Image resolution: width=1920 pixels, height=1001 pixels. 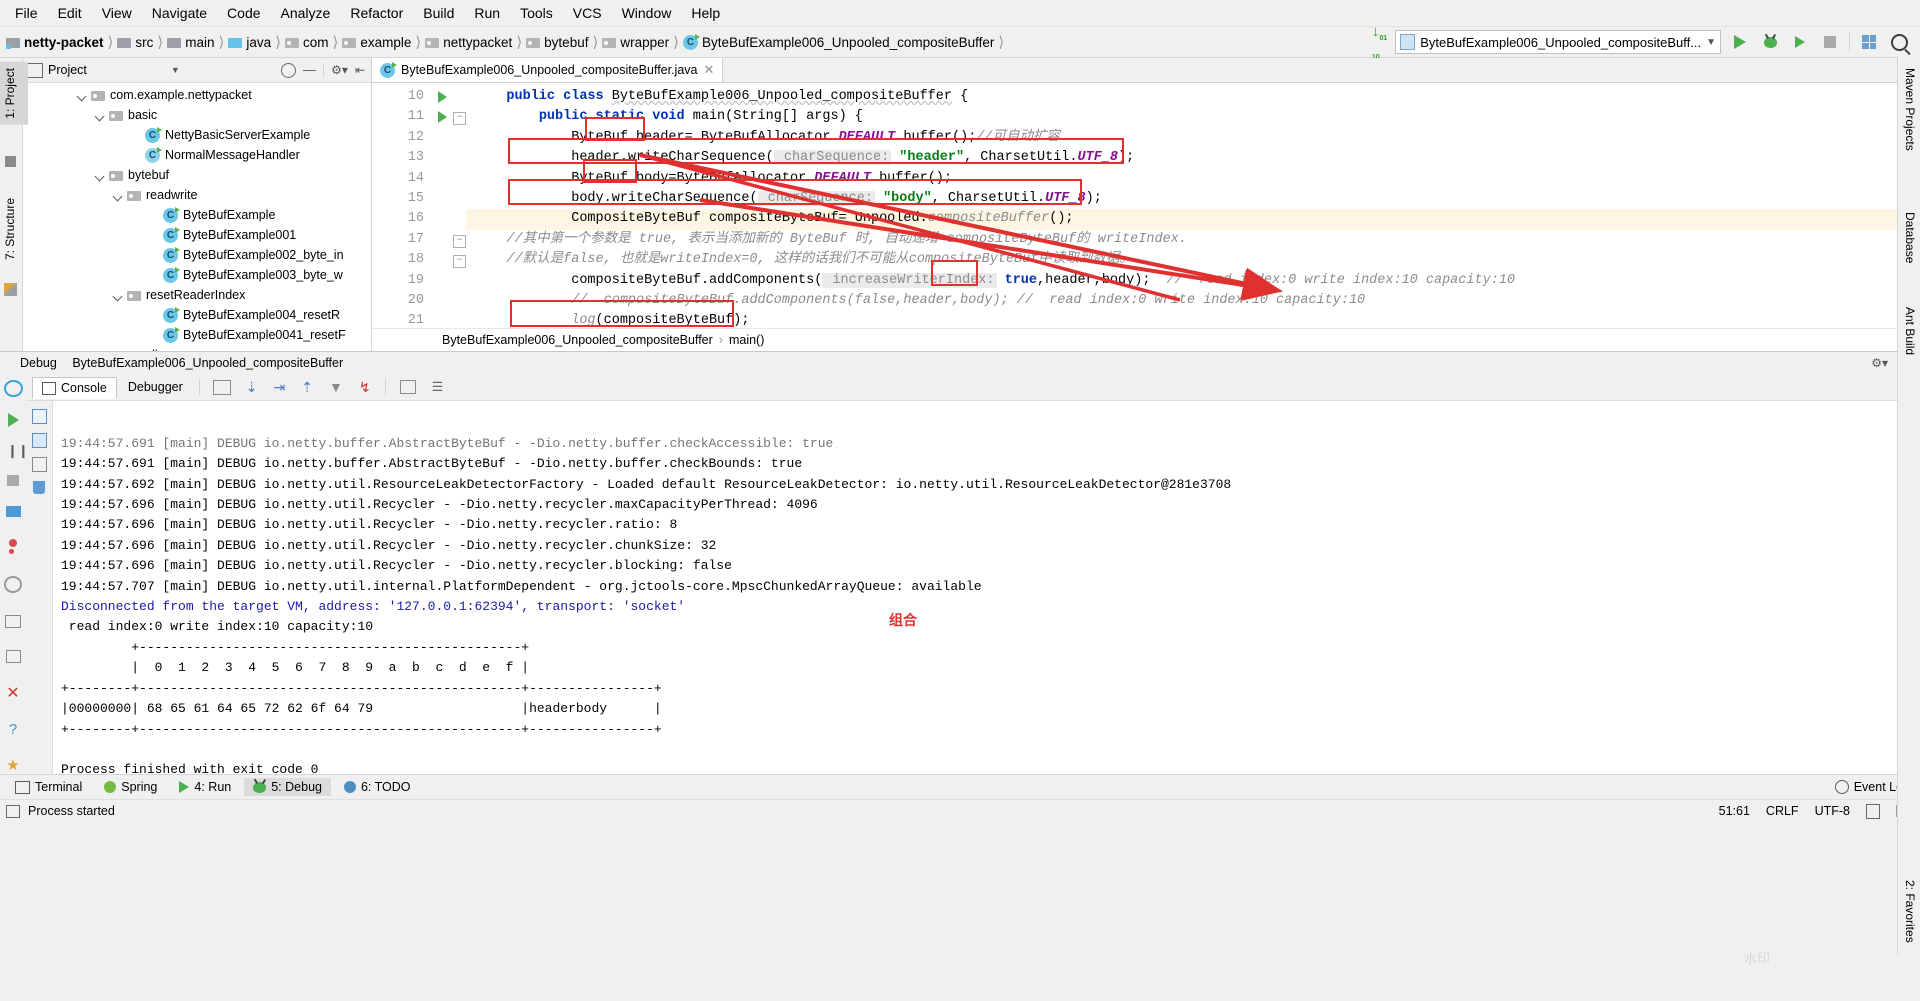 I want to click on sidebar-item-structure: 7: Structure, so click(x=14, y=229).